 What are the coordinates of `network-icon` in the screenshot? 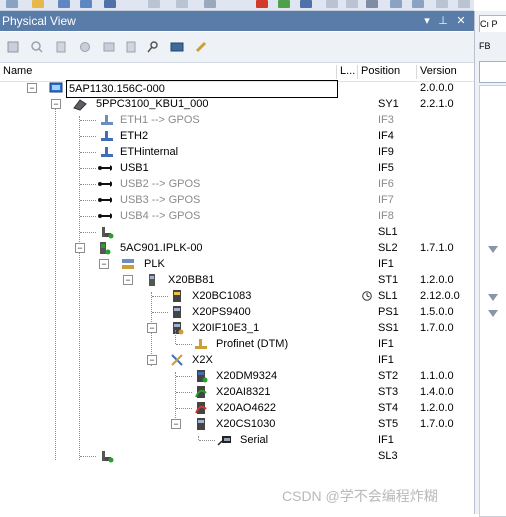 It's located at (177, 47).